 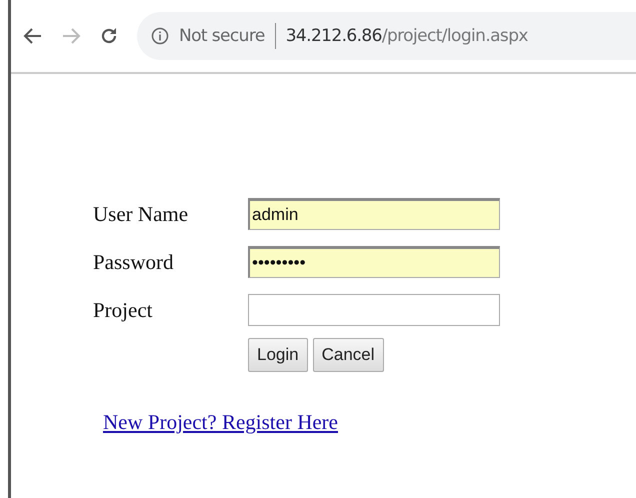 I want to click on field-label: Project, so click(x=123, y=310).